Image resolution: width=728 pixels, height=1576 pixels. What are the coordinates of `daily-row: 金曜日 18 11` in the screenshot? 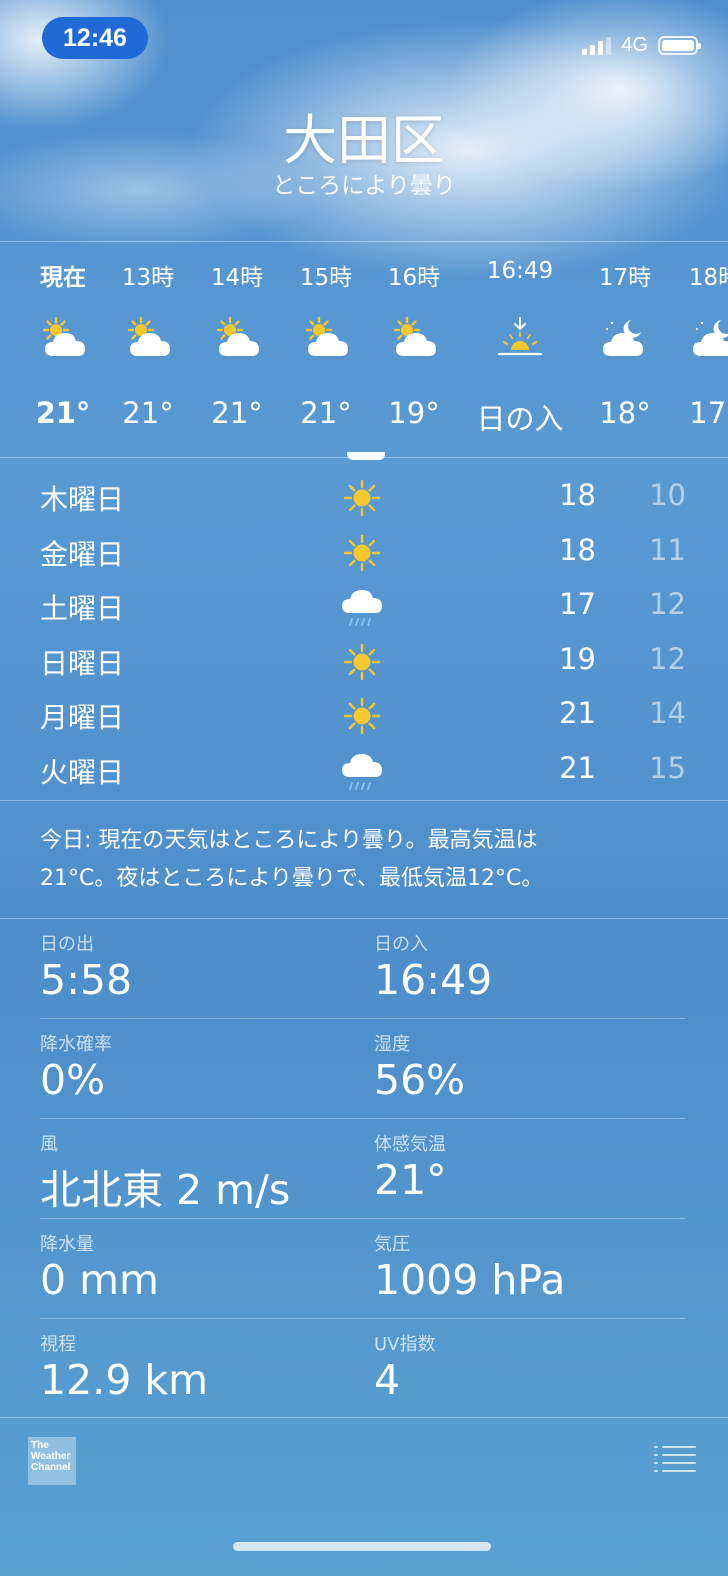 It's located at (364, 552).